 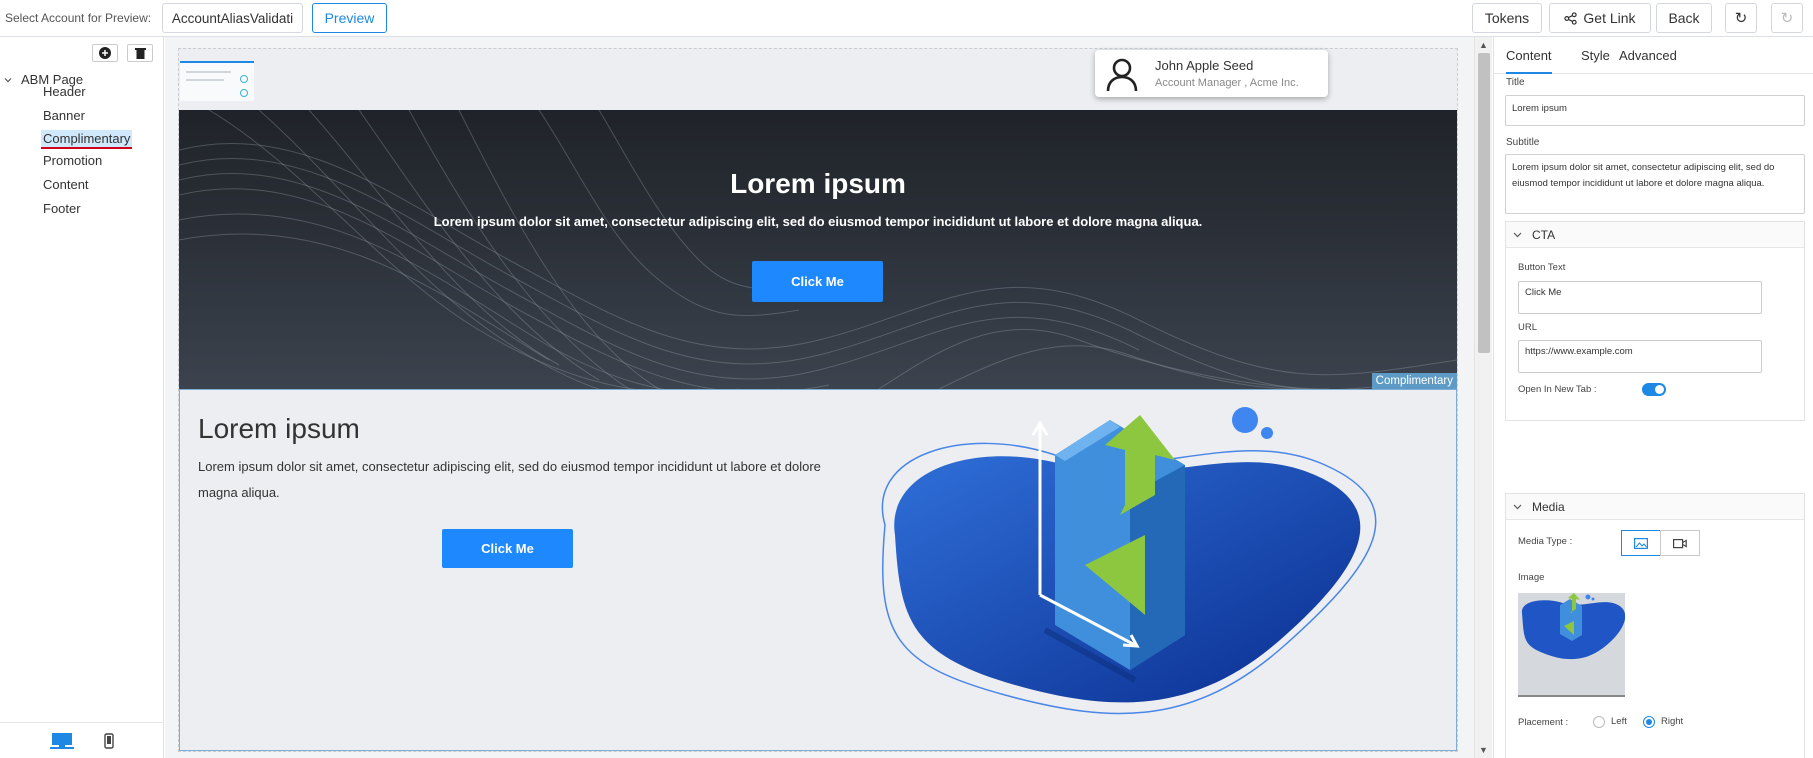 I want to click on logo-thumbnail, so click(x=217, y=81).